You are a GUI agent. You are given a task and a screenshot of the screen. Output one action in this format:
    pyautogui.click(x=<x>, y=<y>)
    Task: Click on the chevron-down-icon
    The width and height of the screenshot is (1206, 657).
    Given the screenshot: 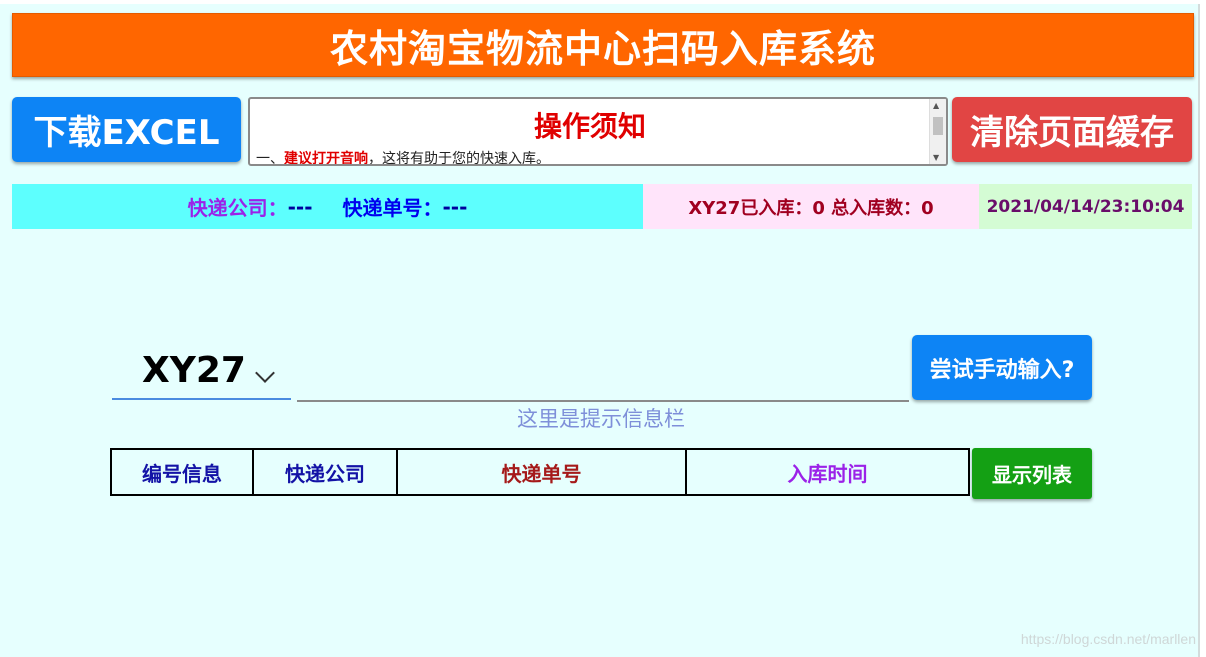 What is the action you would take?
    pyautogui.click(x=265, y=373)
    